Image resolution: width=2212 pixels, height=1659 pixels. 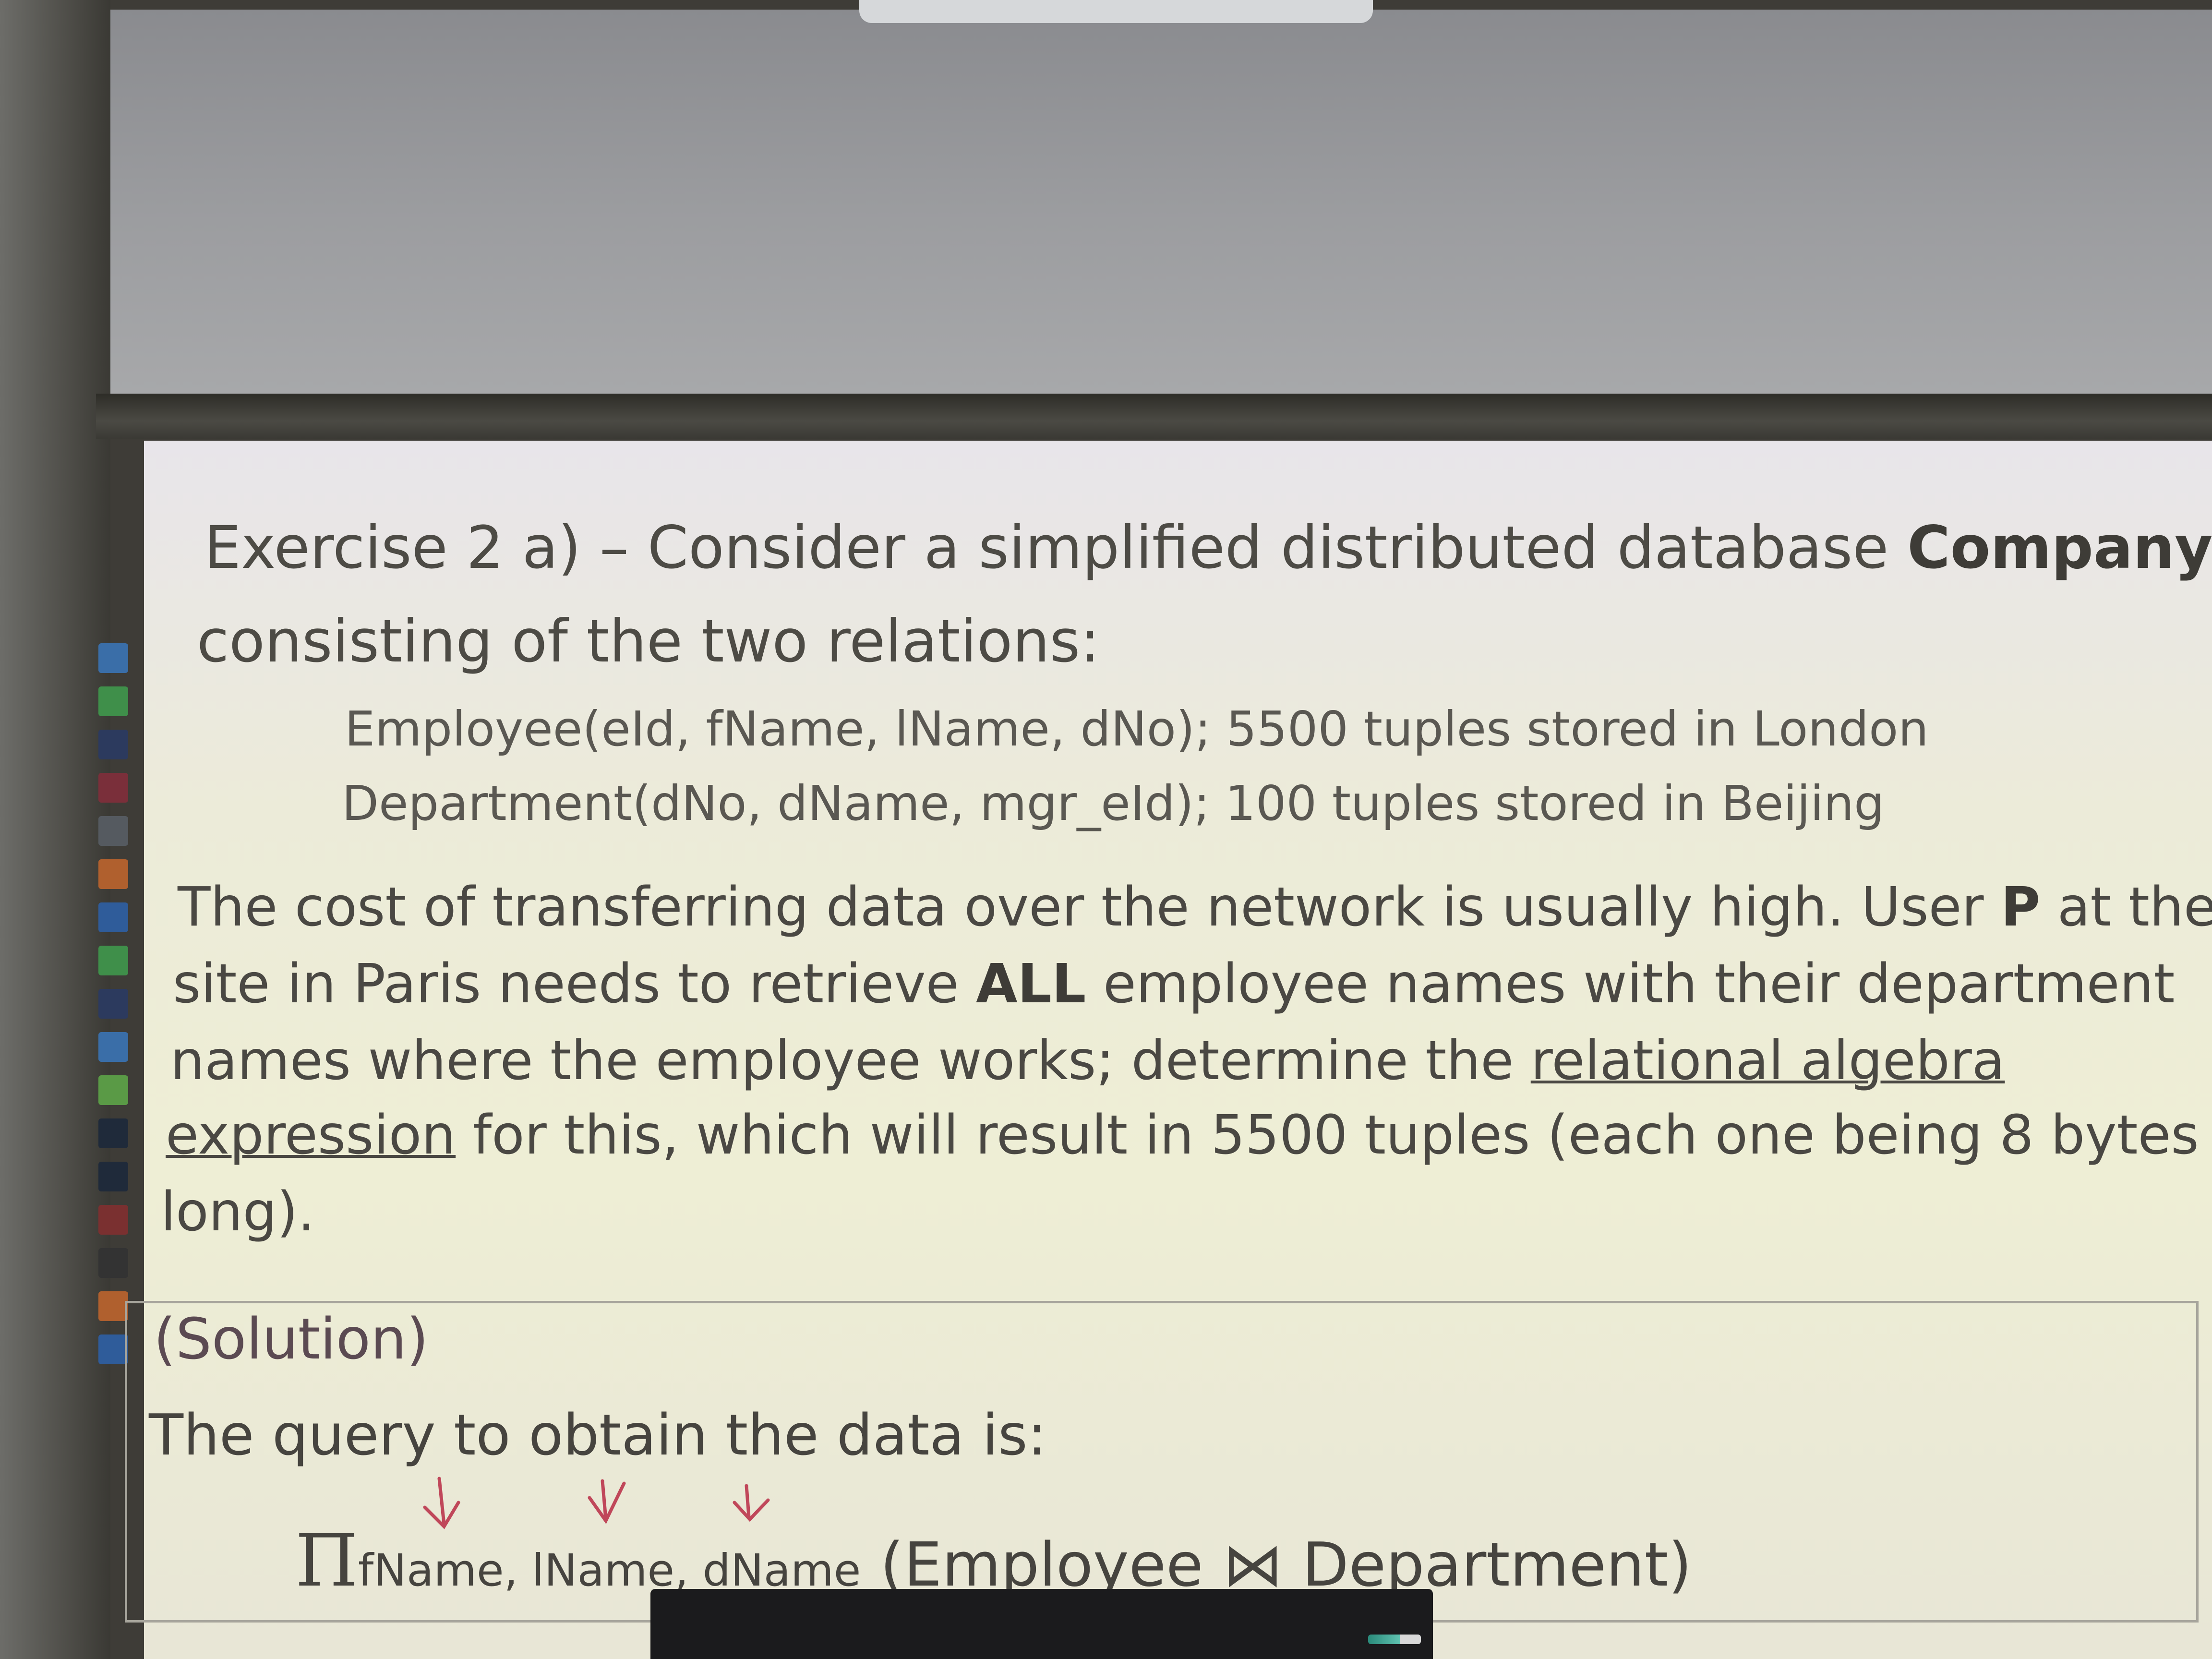 I want to click on arrow-fname, so click(x=441, y=1501).